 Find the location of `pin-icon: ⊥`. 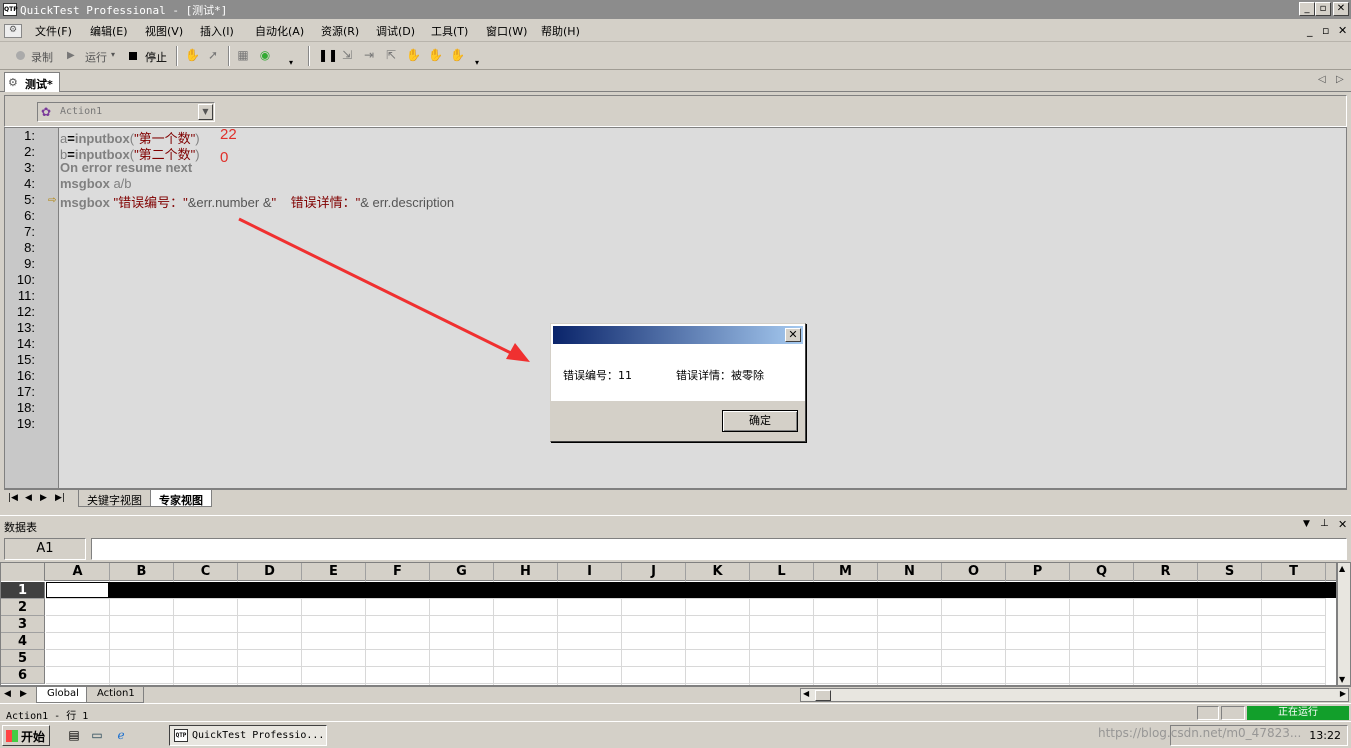

pin-icon: ⊥ is located at coordinates (1324, 523).